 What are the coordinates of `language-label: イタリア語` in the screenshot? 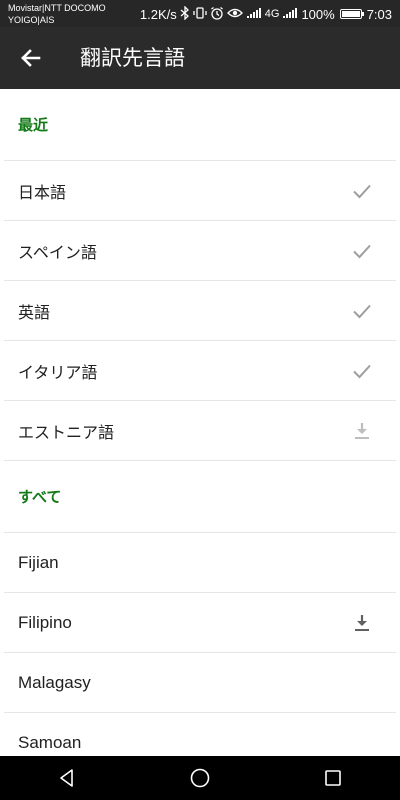 It's located at (58, 372).